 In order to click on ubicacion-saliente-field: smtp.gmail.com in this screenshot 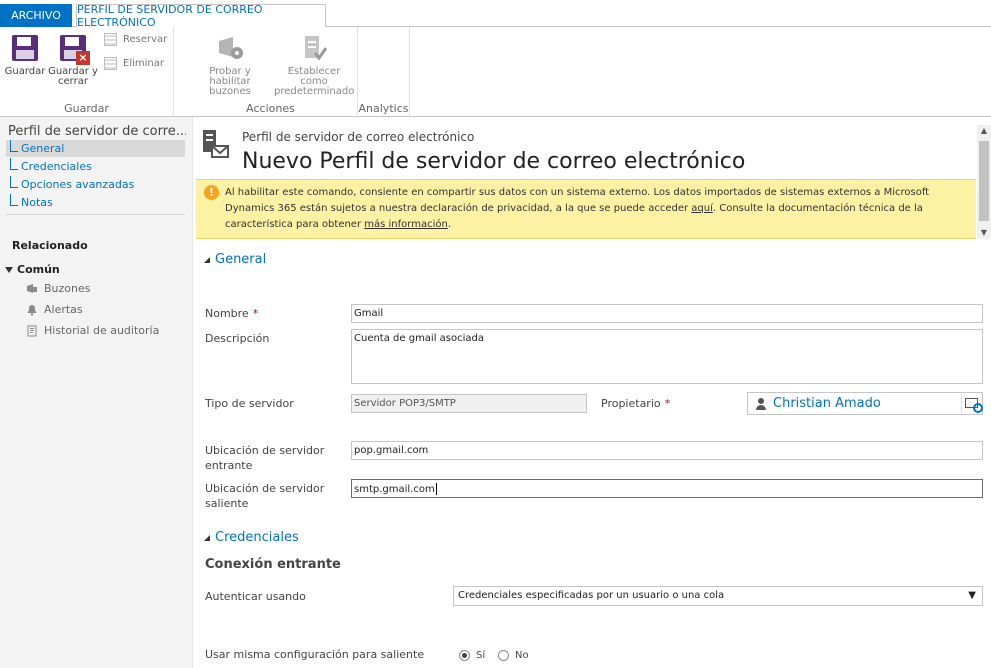, I will do `click(667, 488)`.